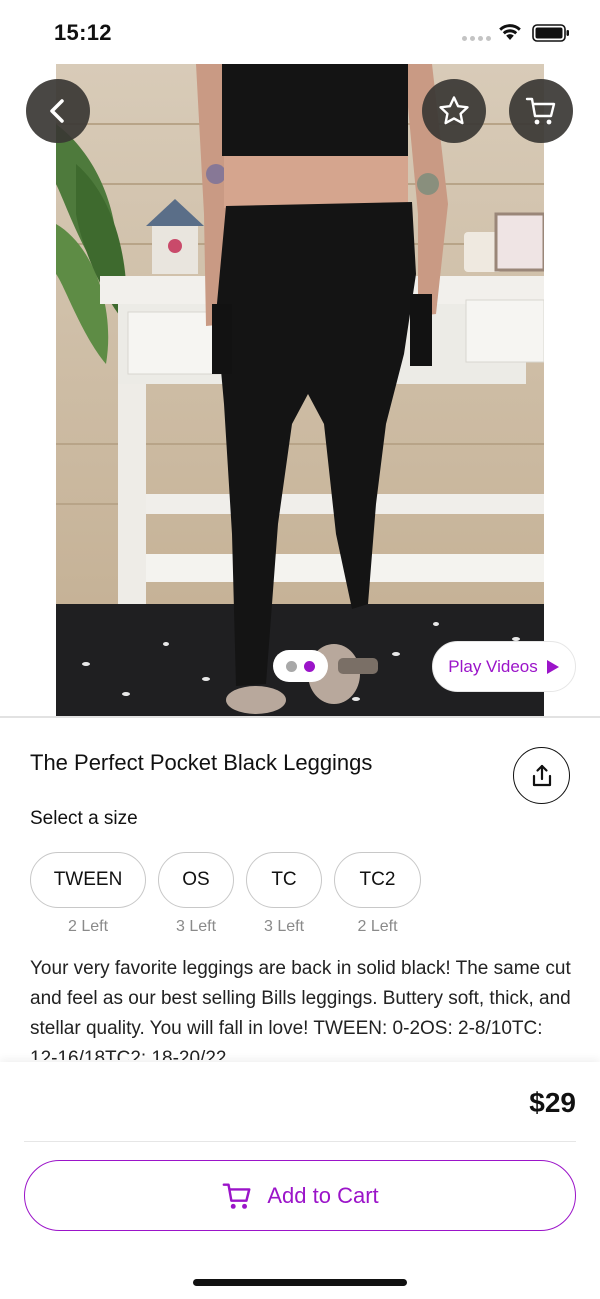 The height and width of the screenshot is (1299, 600). I want to click on pager-dot, so click(291, 666).